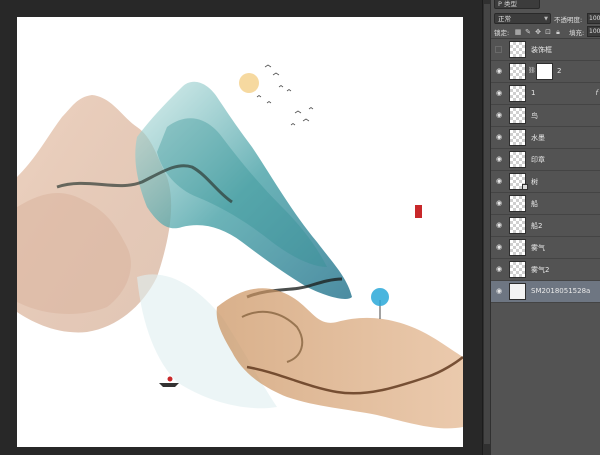 This screenshot has width=600, height=455. Describe the element at coordinates (418, 211) in the screenshot. I see `seal-stamp` at that location.